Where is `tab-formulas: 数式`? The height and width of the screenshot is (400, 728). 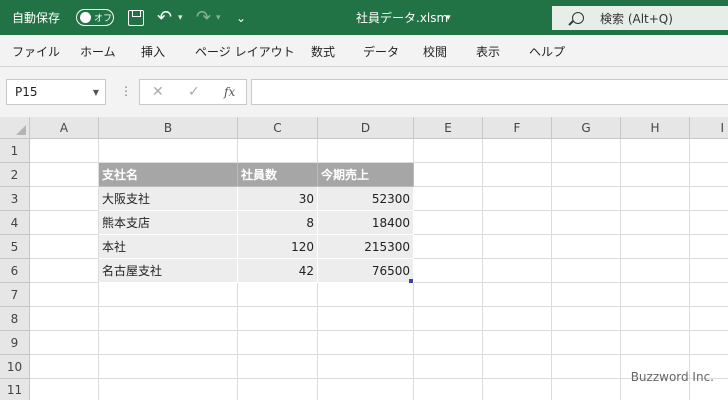
tab-formulas: 数式 is located at coordinates (323, 51).